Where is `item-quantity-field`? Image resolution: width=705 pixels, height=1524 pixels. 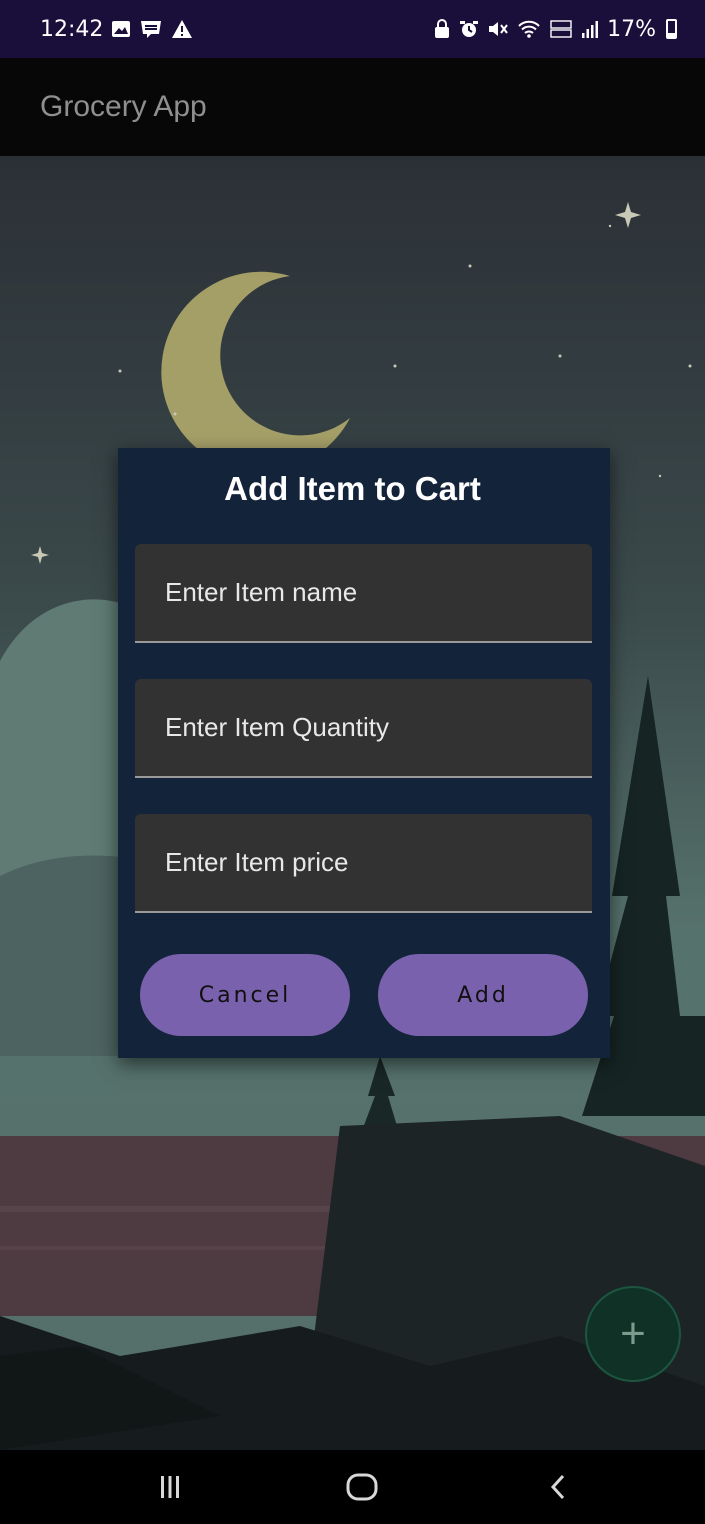 item-quantity-field is located at coordinates (363, 728).